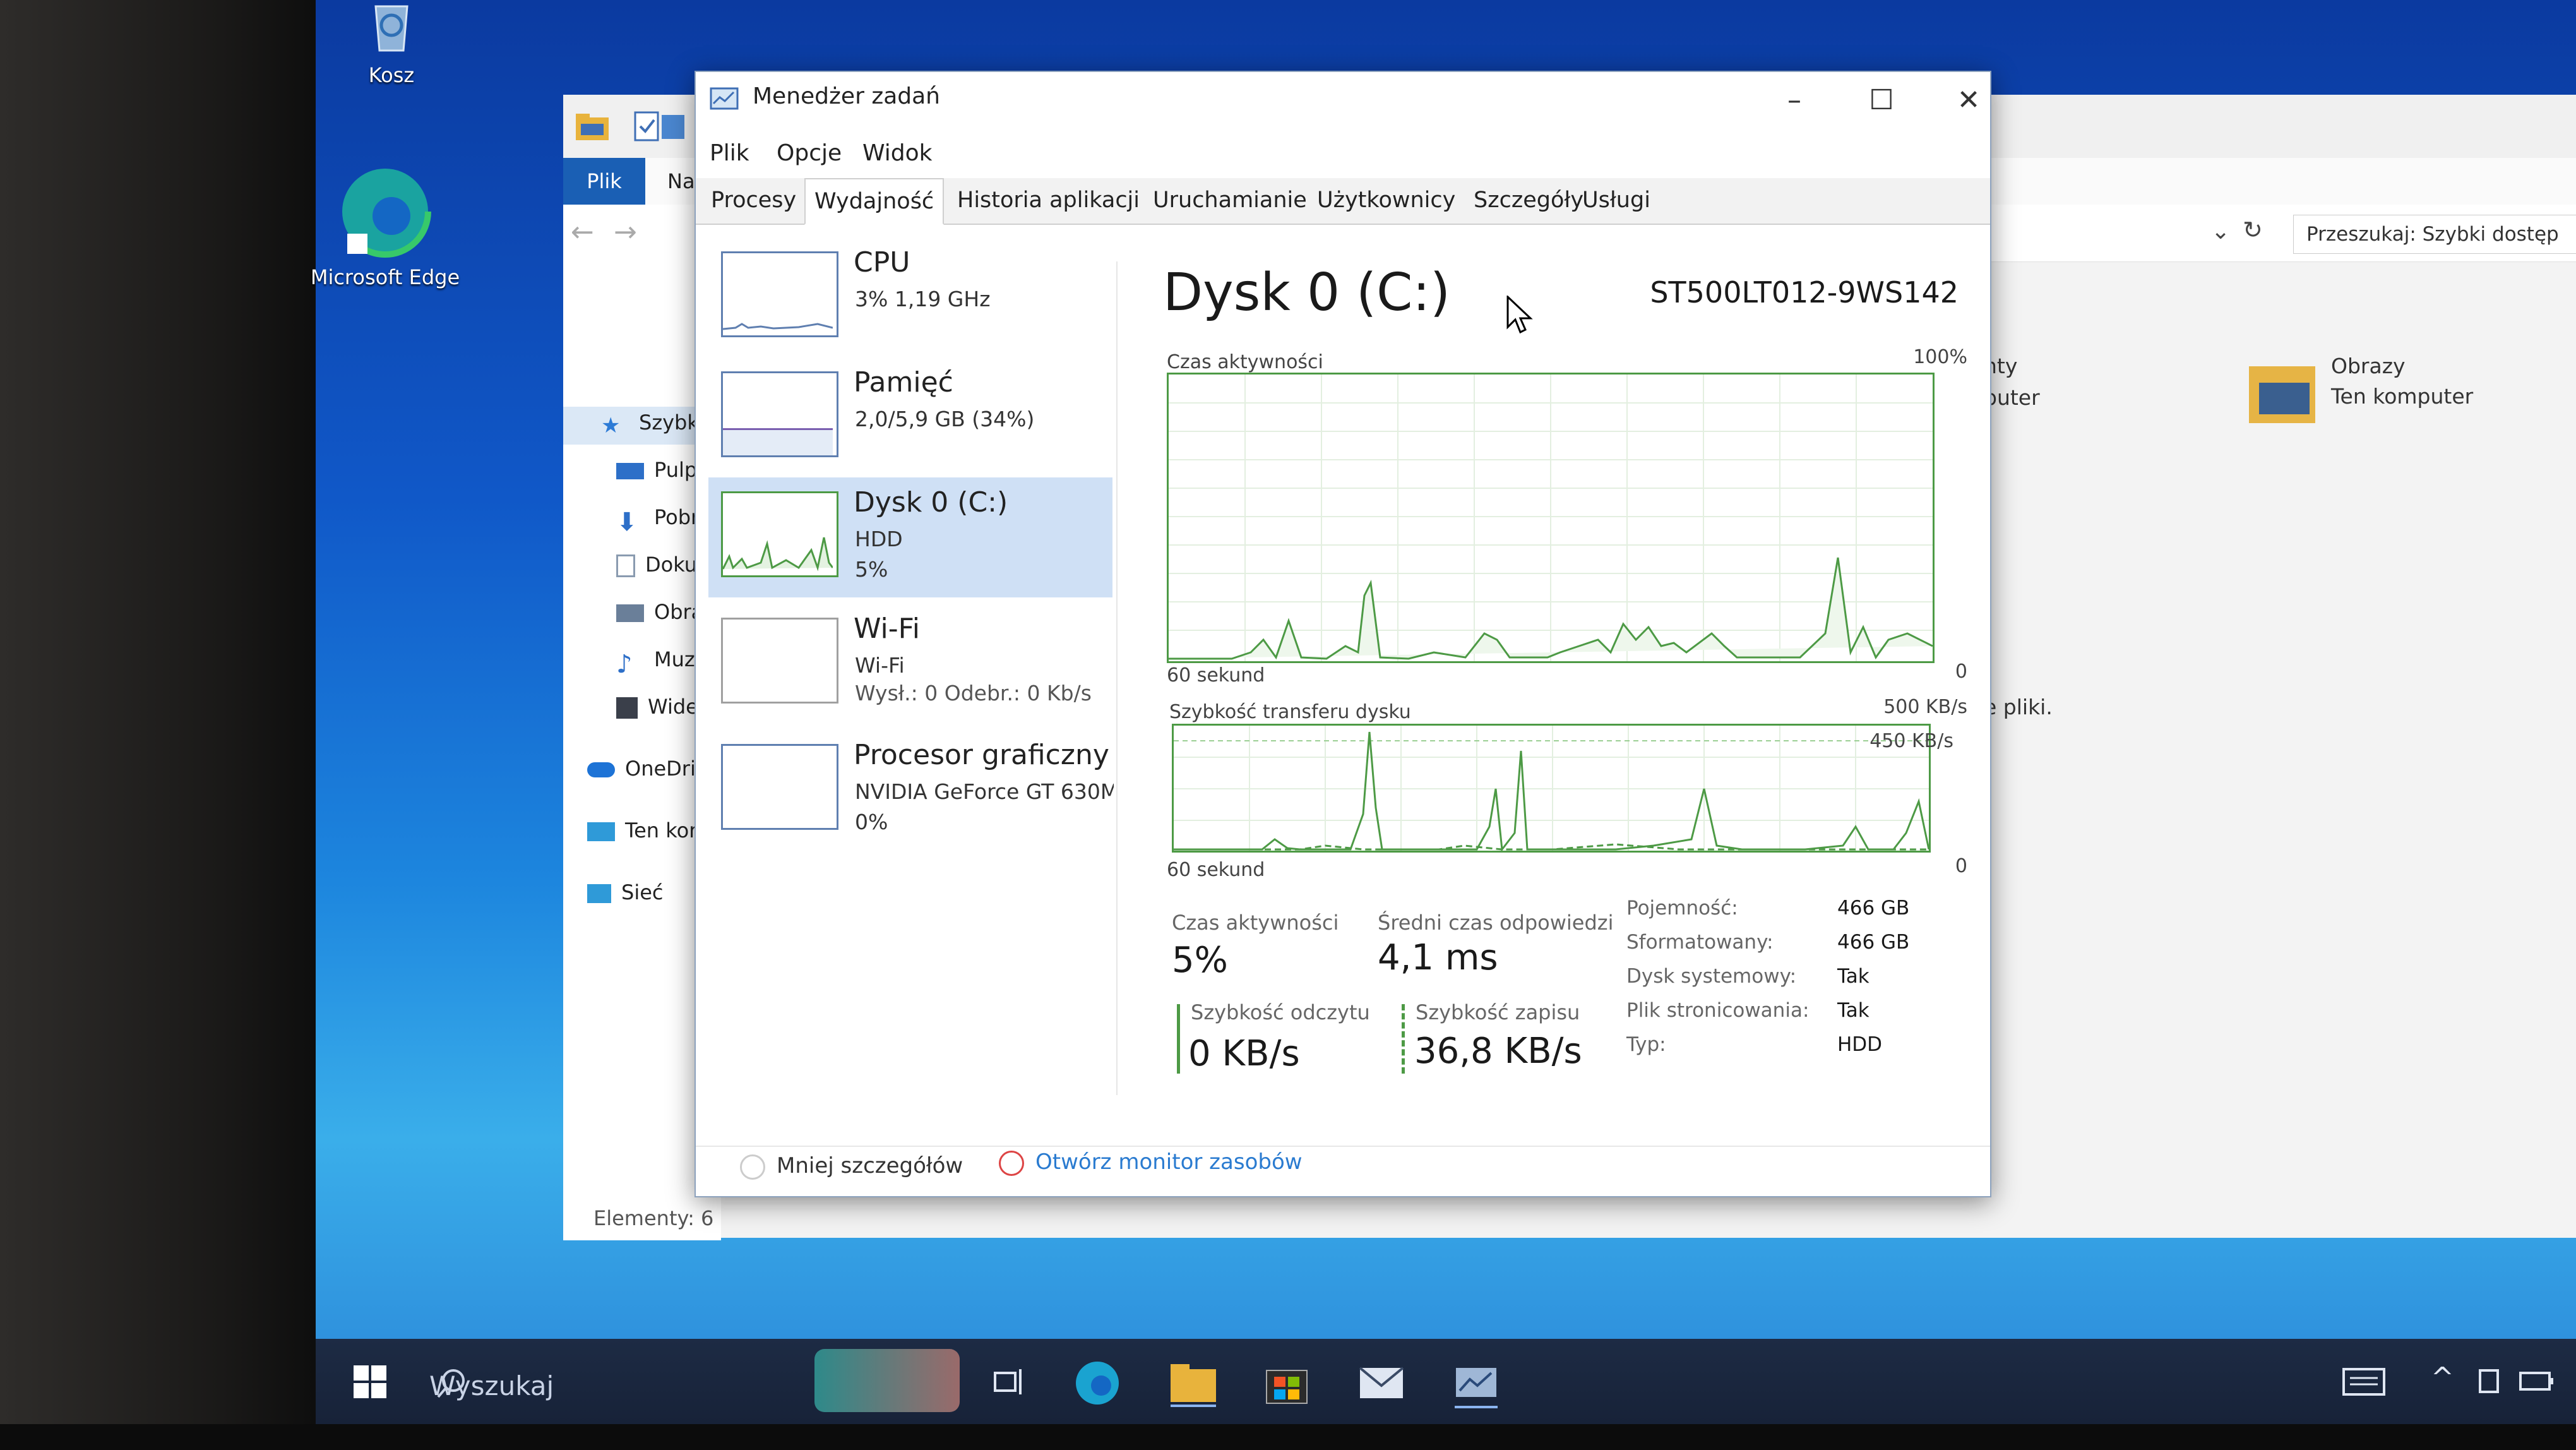 The image size is (2576, 1450). I want to click on maximize-button: ☐, so click(1881, 100).